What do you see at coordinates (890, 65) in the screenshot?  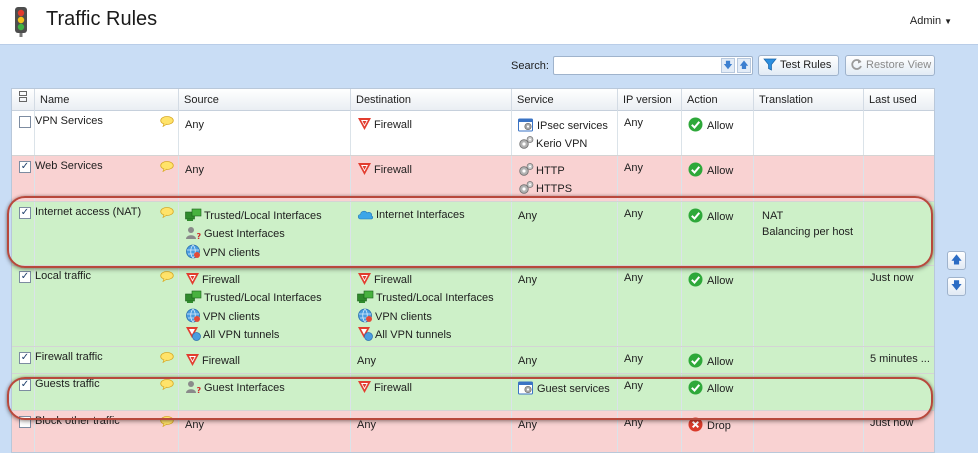 I see `restore-view-button: Restore View` at bounding box center [890, 65].